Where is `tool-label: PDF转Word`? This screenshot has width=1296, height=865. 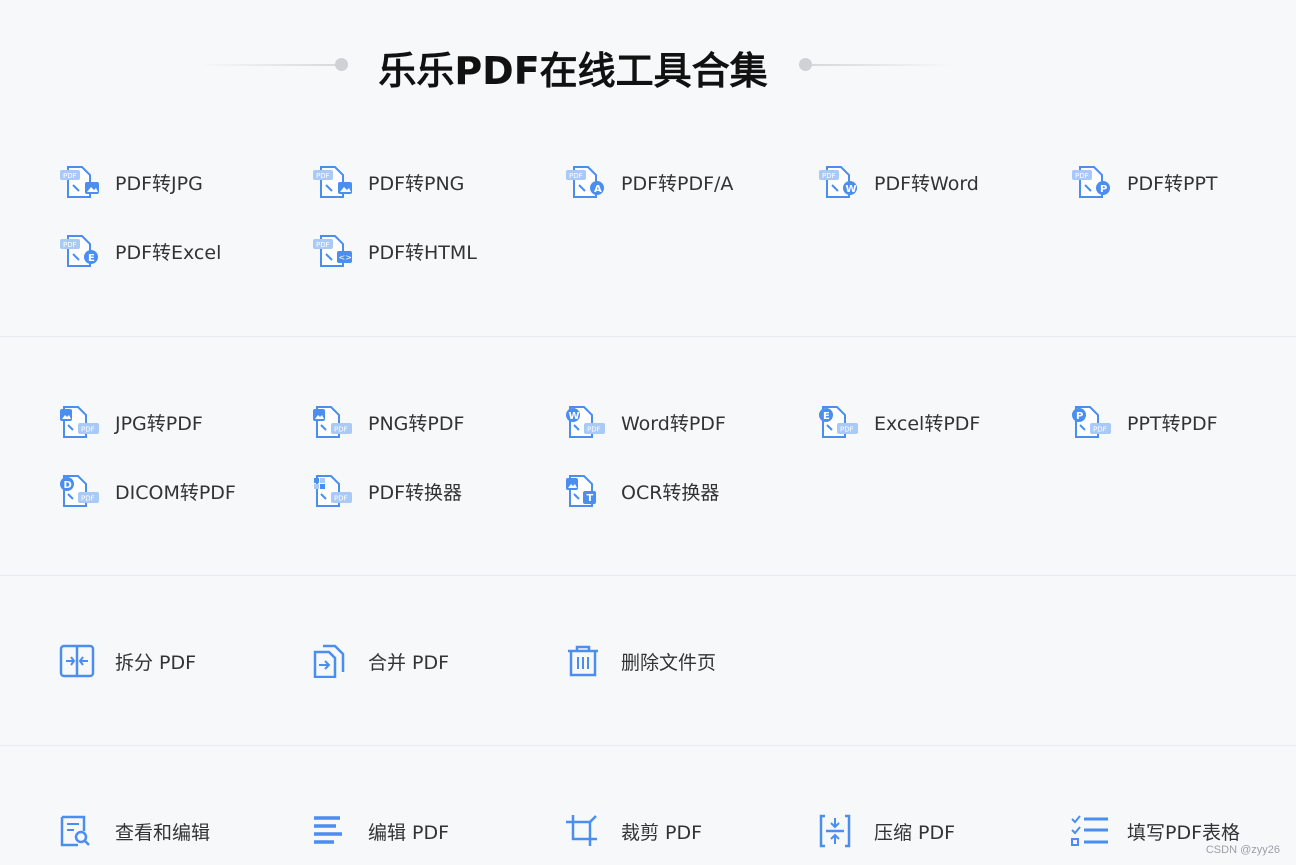
tool-label: PDF转Word is located at coordinates (926, 183).